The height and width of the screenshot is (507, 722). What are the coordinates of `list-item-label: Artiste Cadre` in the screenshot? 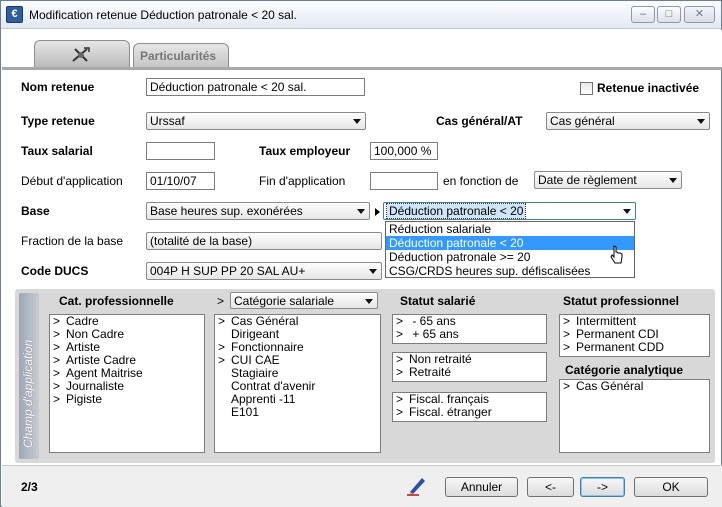 It's located at (101, 360).